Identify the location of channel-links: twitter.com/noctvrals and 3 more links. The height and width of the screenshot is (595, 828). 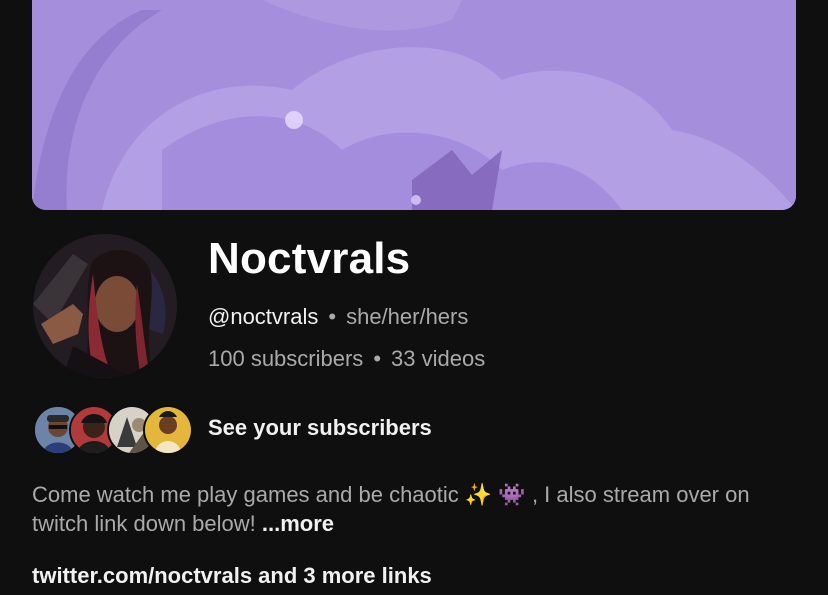
(232, 576).